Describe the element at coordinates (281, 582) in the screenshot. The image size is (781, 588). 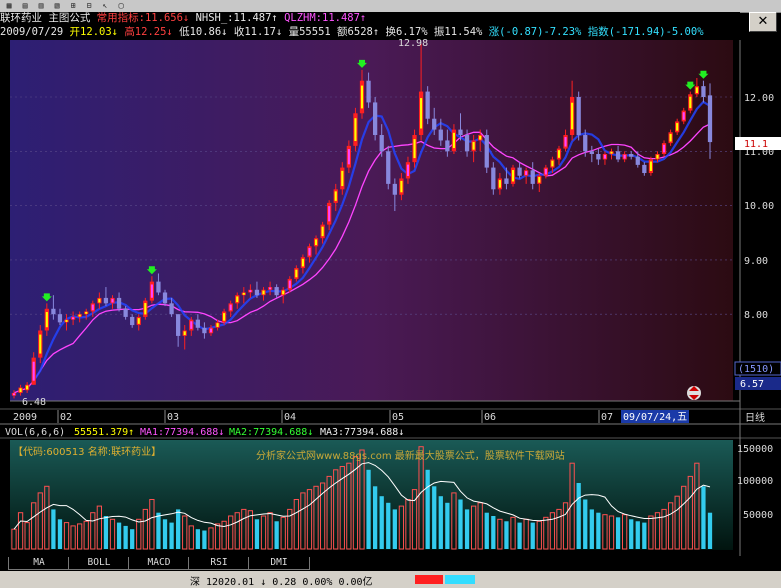
I see `status-text: 深 12020.01 ↓ 0.28 0.00% 0.00亿` at that location.